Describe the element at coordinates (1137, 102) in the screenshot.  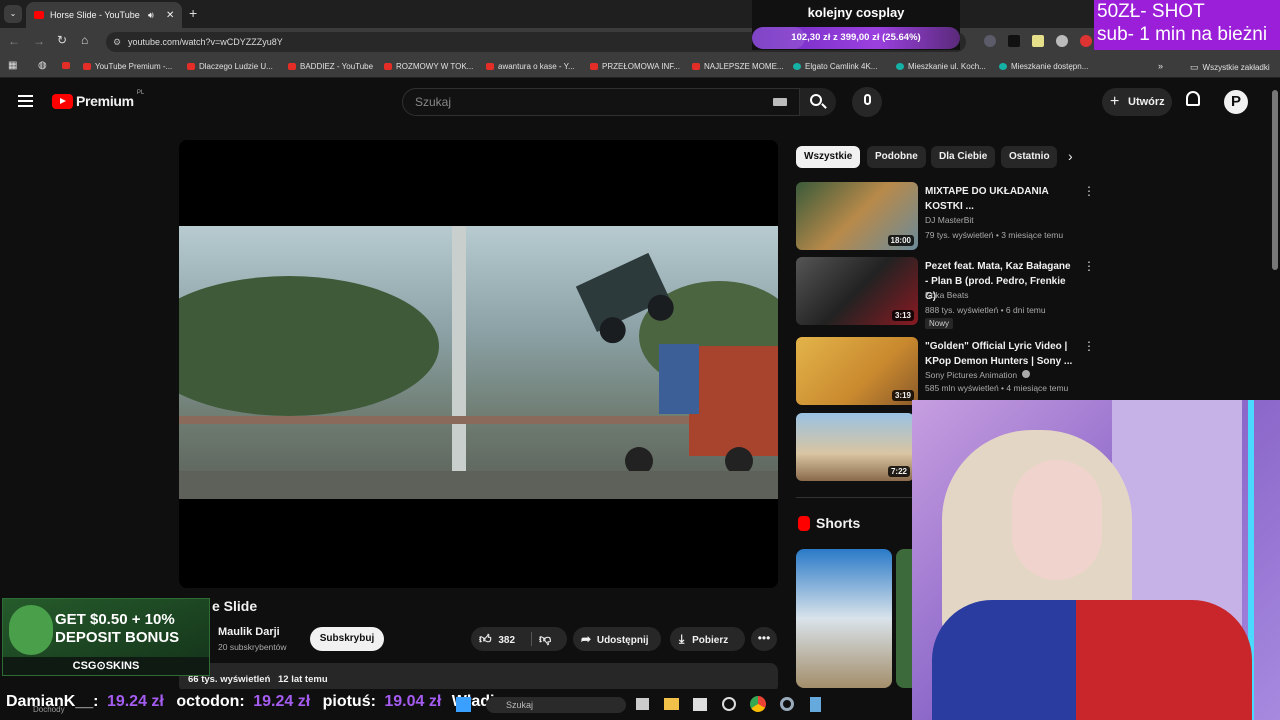
I see `create-button: + Utwórz` at that location.